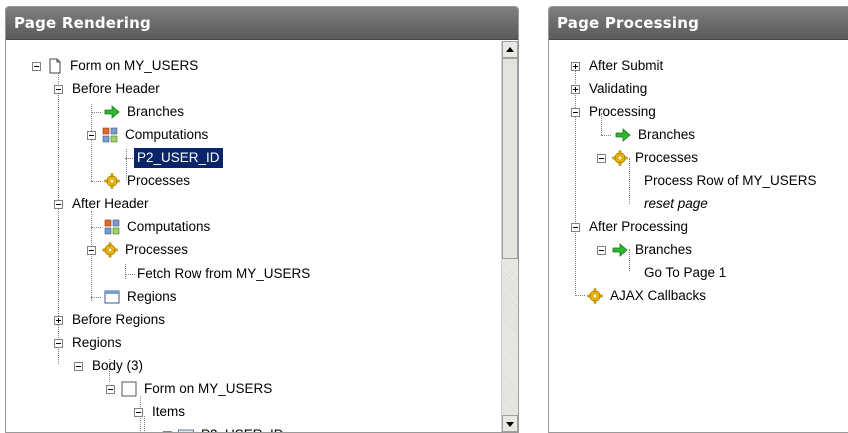 Image resolution: width=848 pixels, height=433 pixels. I want to click on tree-node-label: Processing, so click(622, 111).